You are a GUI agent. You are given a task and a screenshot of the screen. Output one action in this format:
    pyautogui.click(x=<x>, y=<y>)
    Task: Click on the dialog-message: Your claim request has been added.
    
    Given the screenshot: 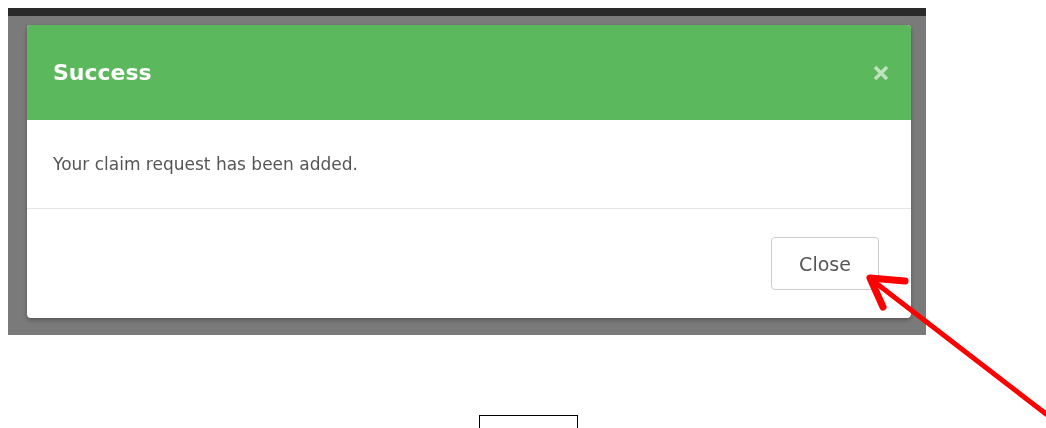 What is the action you would take?
    pyautogui.click(x=206, y=164)
    